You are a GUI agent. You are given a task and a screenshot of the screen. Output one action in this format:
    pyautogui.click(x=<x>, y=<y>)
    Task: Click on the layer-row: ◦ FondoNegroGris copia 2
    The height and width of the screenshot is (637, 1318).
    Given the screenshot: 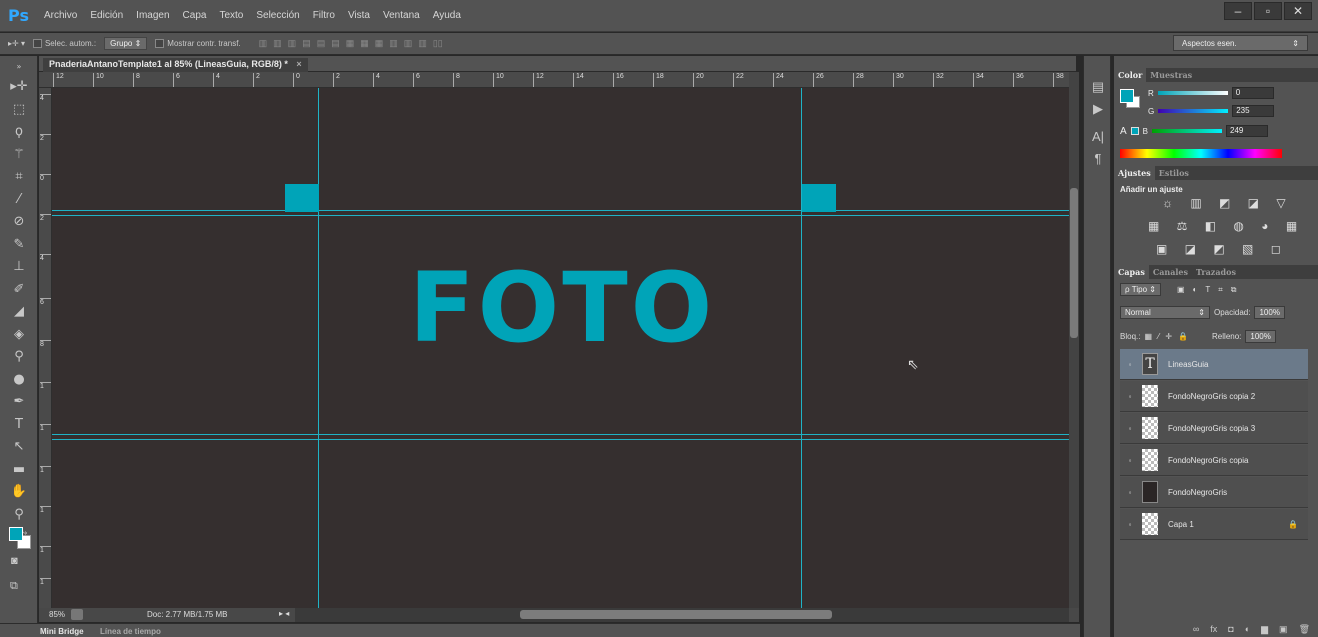 What is the action you would take?
    pyautogui.click(x=1214, y=396)
    